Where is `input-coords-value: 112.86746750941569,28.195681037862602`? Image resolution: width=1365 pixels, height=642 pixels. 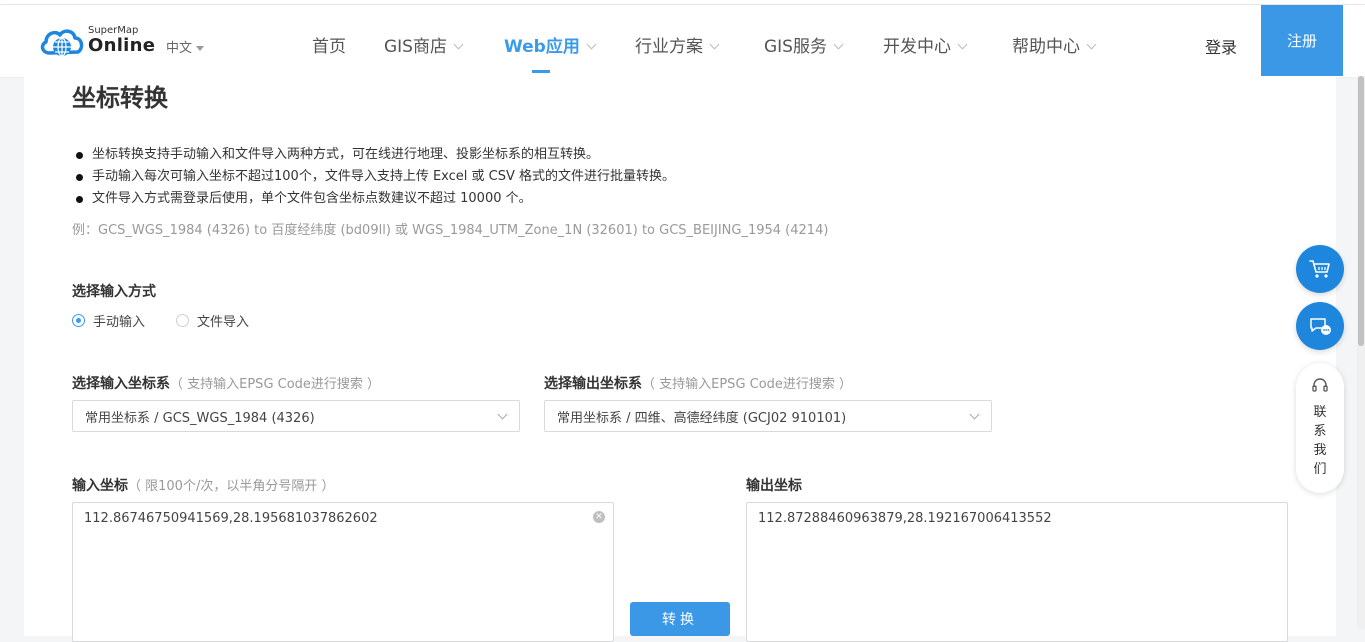 input-coords-value: 112.86746750941569,28.195681037862602 is located at coordinates (231, 518).